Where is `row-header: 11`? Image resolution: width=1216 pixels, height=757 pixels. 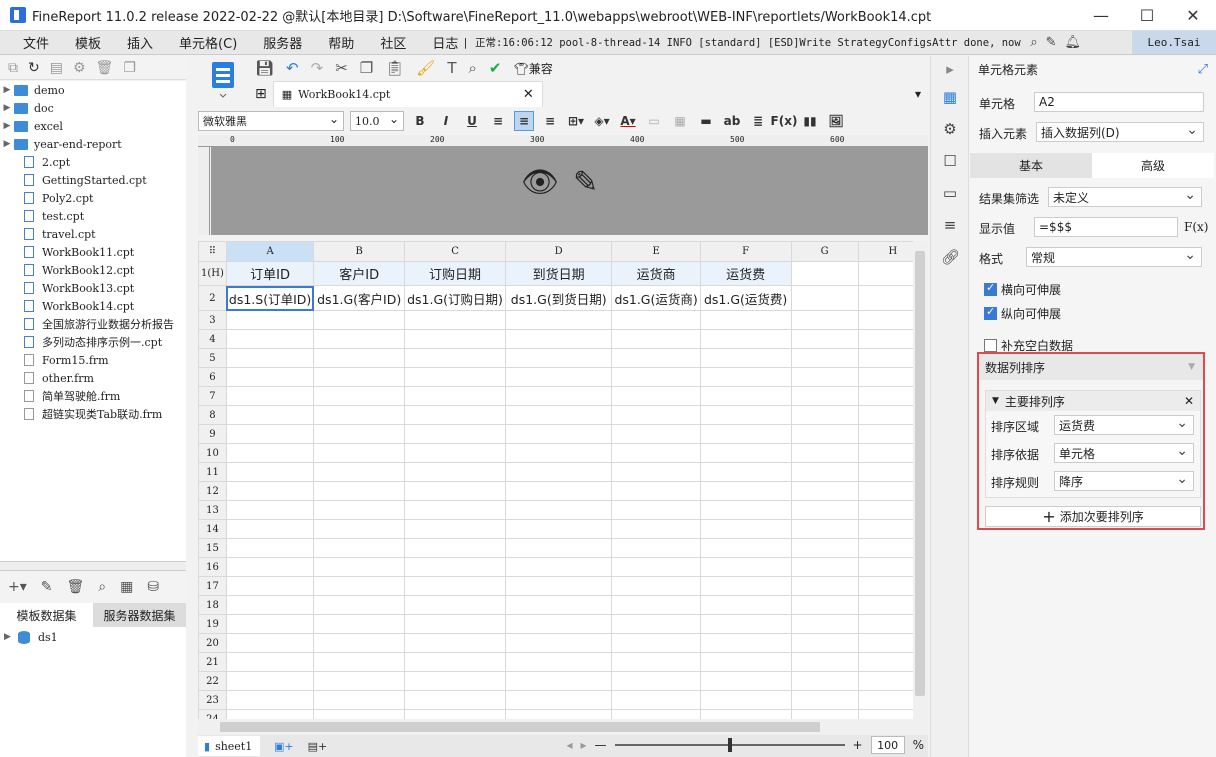 row-header: 11 is located at coordinates (212, 472).